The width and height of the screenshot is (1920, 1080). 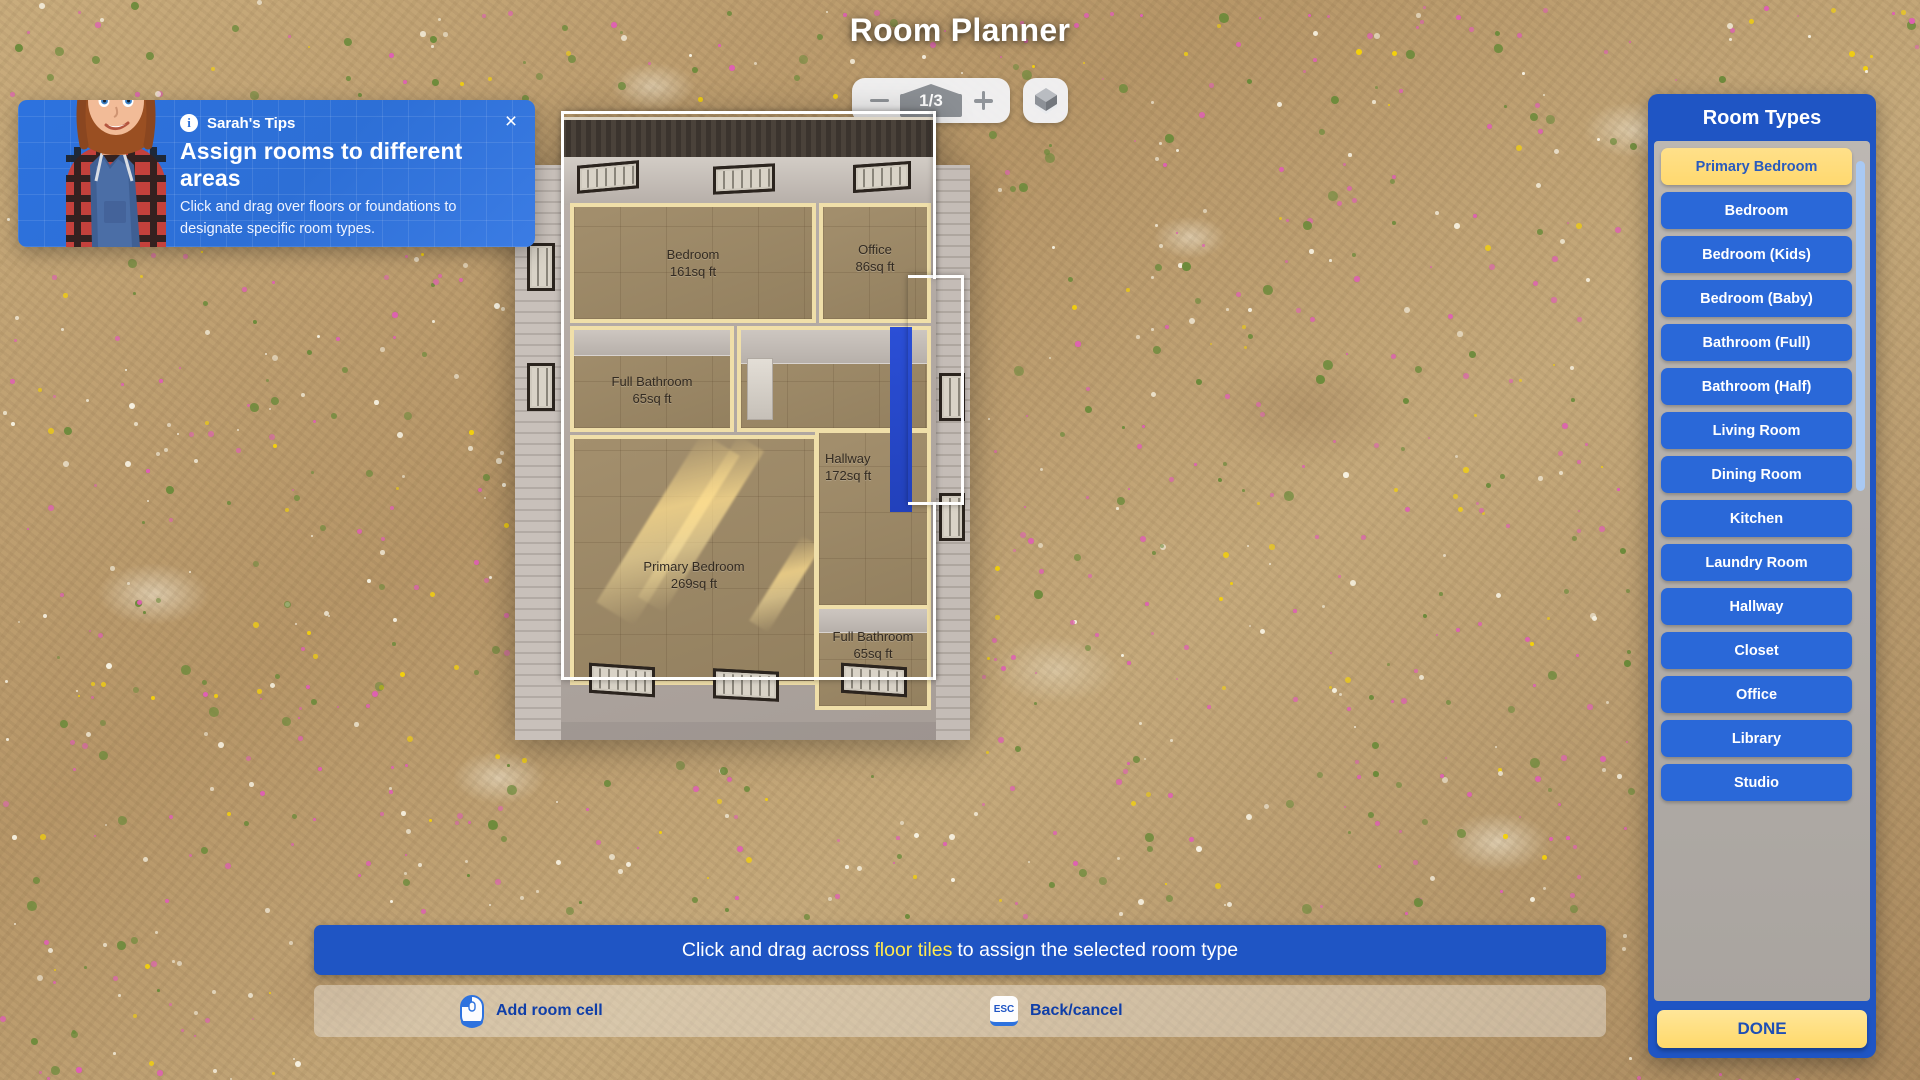 What do you see at coordinates (1756, 694) in the screenshot?
I see `room-type-item: Office` at bounding box center [1756, 694].